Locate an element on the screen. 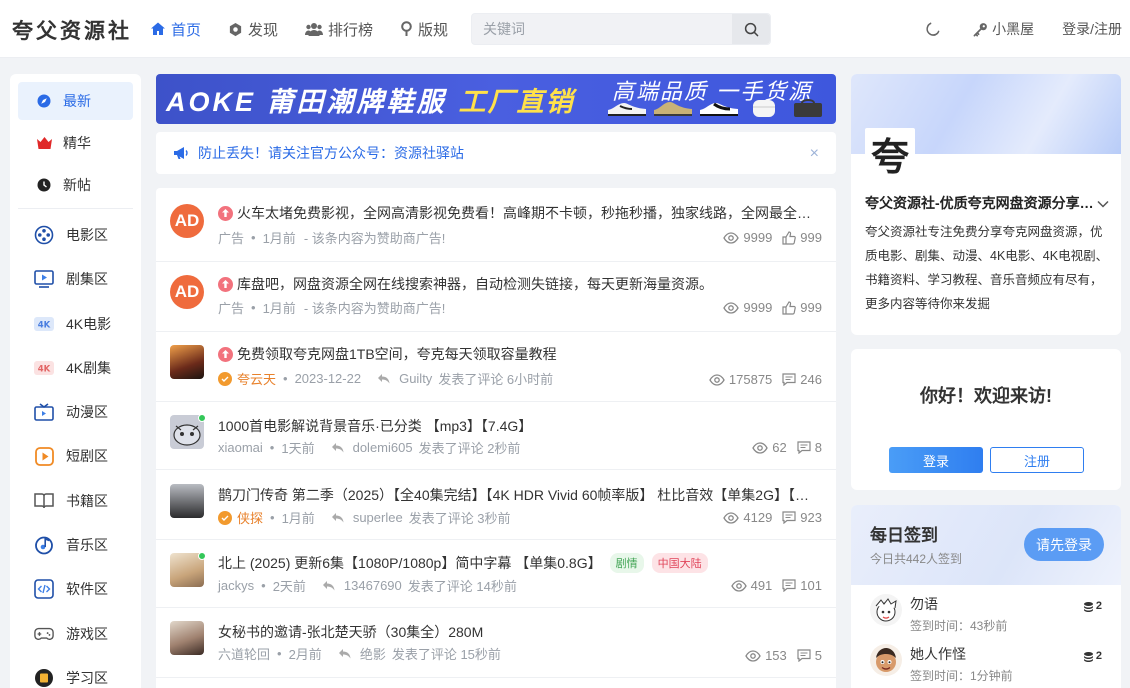 The height and width of the screenshot is (688, 1130). sidebar-item-label: 软件区 is located at coordinates (87, 589).